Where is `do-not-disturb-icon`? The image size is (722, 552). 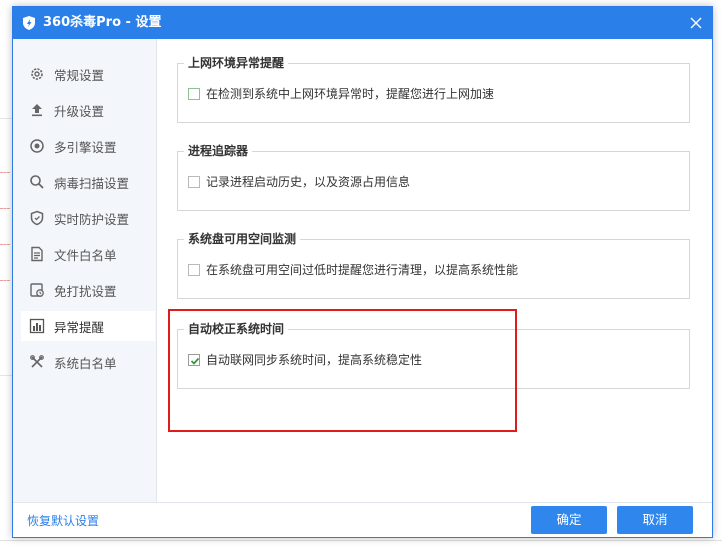 do-not-disturb-icon is located at coordinates (37, 290).